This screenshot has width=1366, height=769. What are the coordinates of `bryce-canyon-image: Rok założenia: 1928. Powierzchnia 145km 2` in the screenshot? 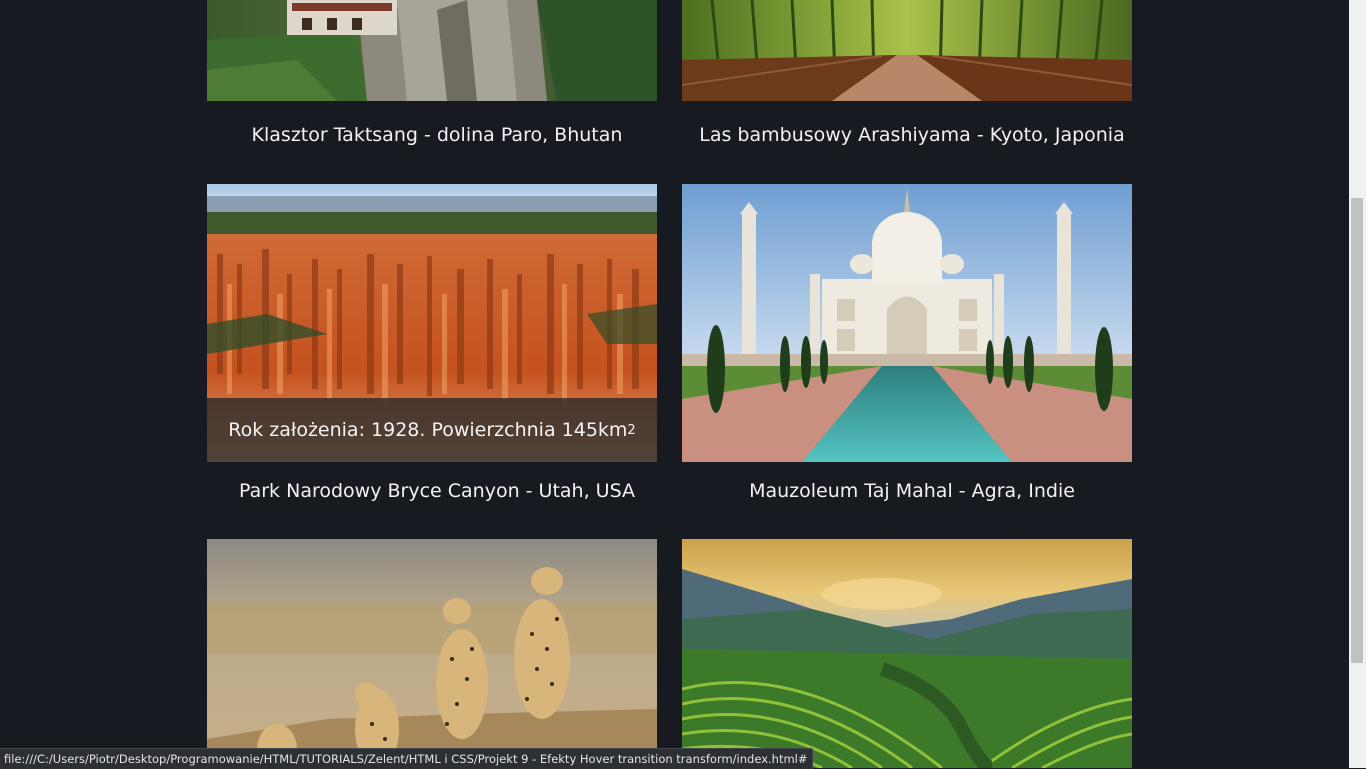 It's located at (432, 323).